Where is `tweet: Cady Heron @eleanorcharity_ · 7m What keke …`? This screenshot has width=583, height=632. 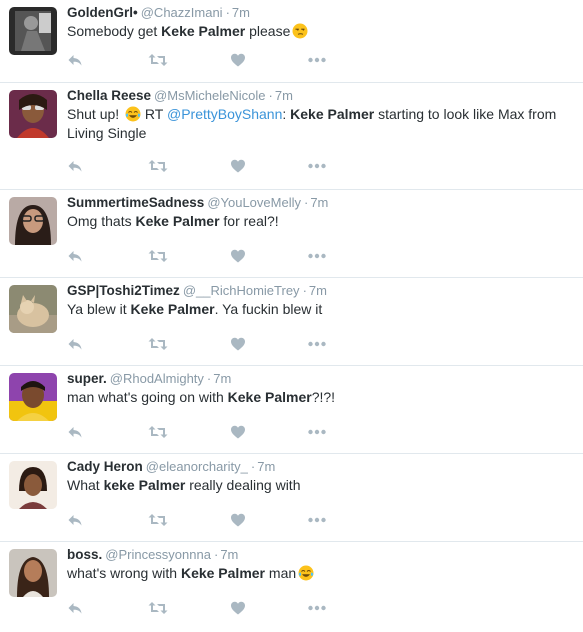 tweet: Cady Heron @eleanorcharity_ · 7m What keke … is located at coordinates (291, 498).